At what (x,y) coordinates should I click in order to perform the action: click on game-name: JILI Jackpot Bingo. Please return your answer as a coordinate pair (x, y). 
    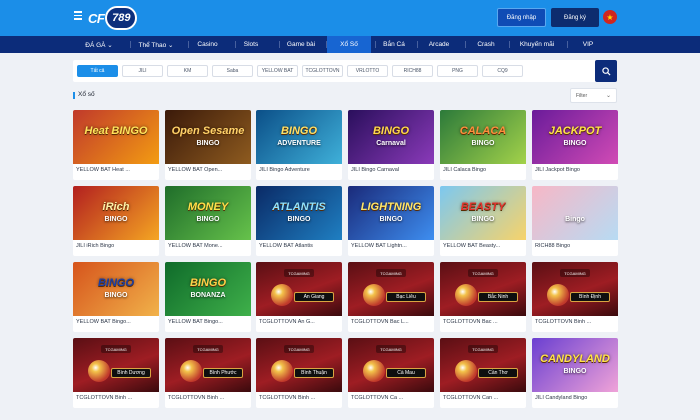
    Looking at the image, I should click on (557, 170).